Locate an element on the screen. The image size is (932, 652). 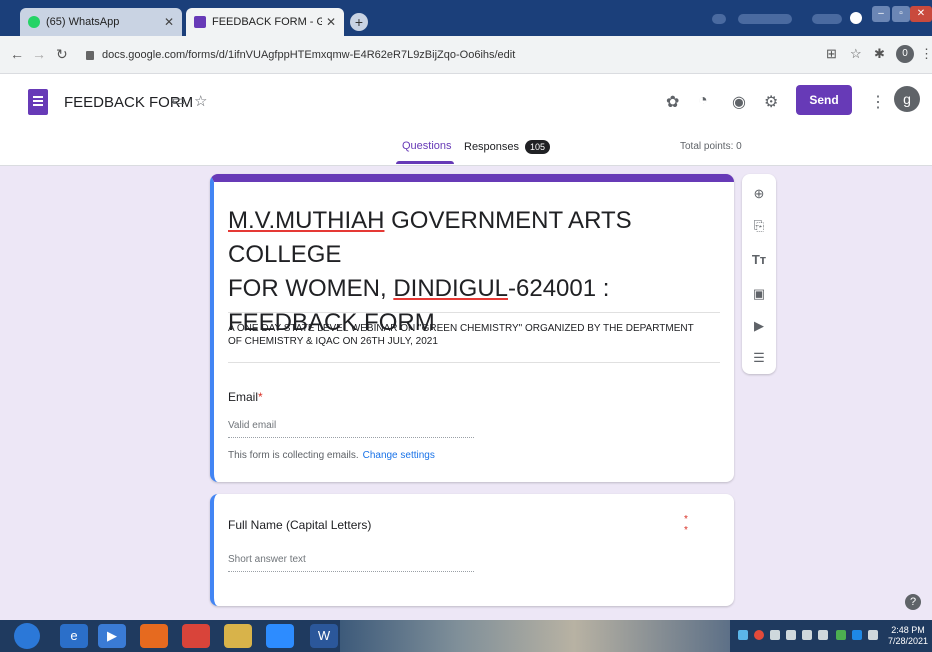
zoom-icon is located at coordinates (280, 636).